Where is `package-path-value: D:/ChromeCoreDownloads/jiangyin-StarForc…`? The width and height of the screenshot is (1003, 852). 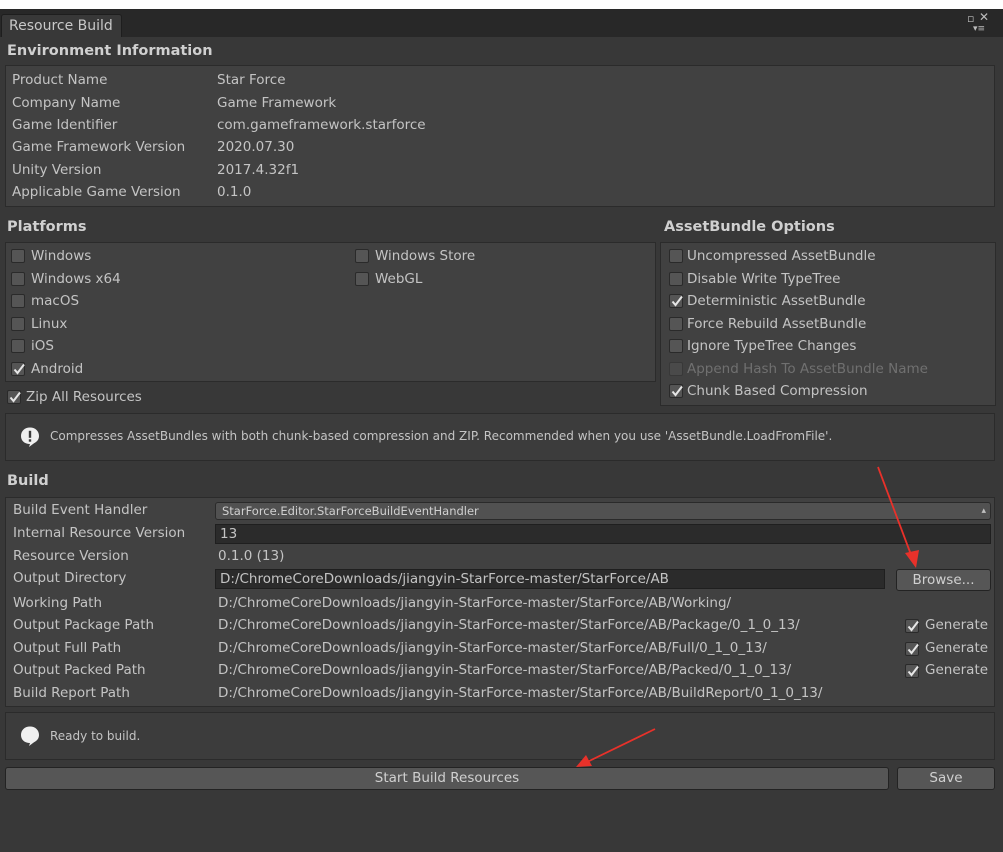 package-path-value: D:/ChromeCoreDownloads/jiangyin-StarForc… is located at coordinates (509, 625).